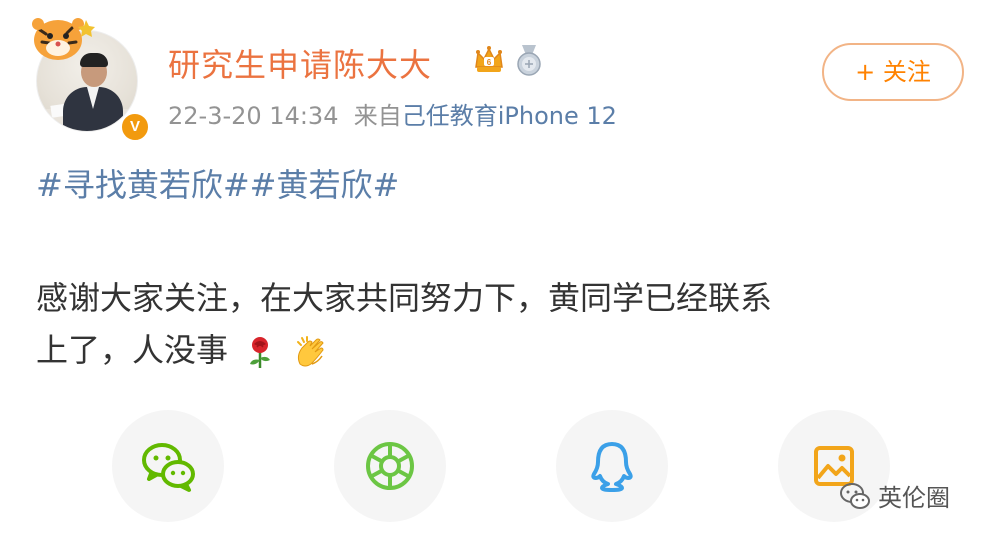 The width and height of the screenshot is (1000, 541). Describe the element at coordinates (855, 495) in the screenshot. I see `wechat-official-account-icon` at that location.